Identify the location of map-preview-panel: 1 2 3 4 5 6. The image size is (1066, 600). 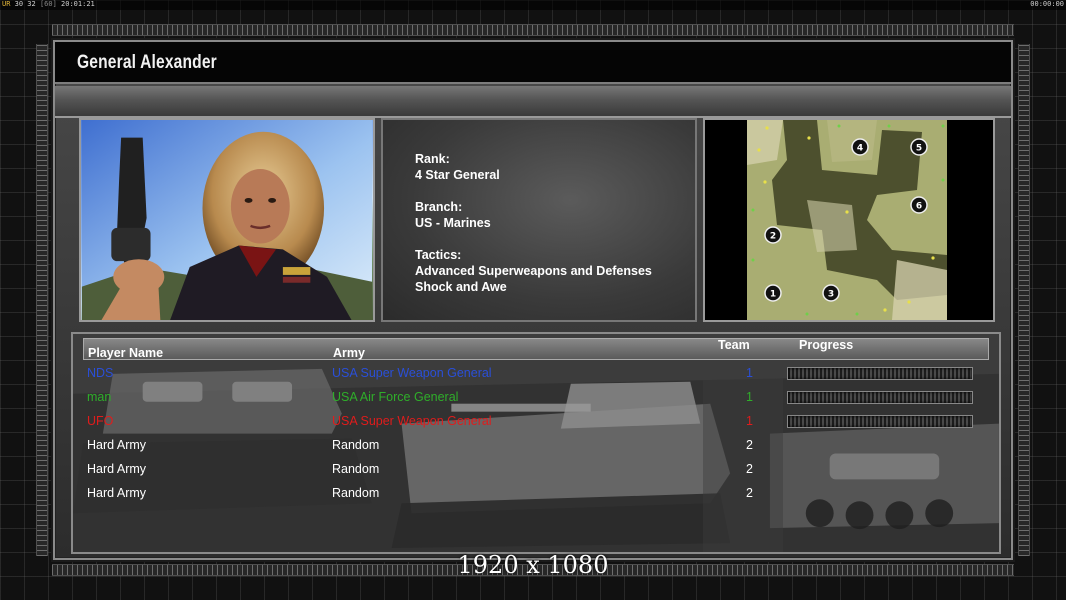
(849, 220).